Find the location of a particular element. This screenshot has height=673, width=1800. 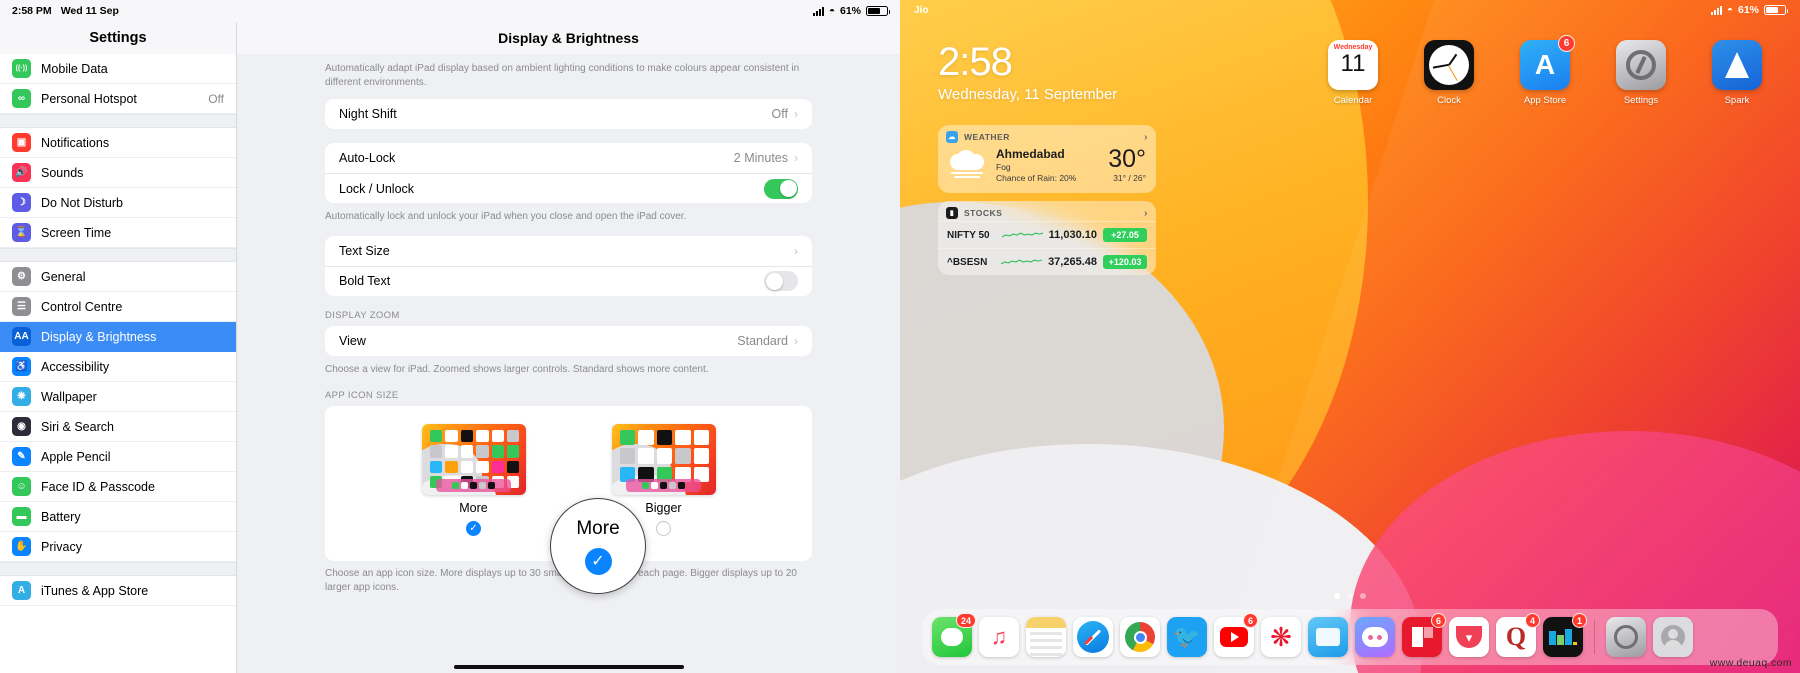

dock-files is located at coordinates (1328, 637).